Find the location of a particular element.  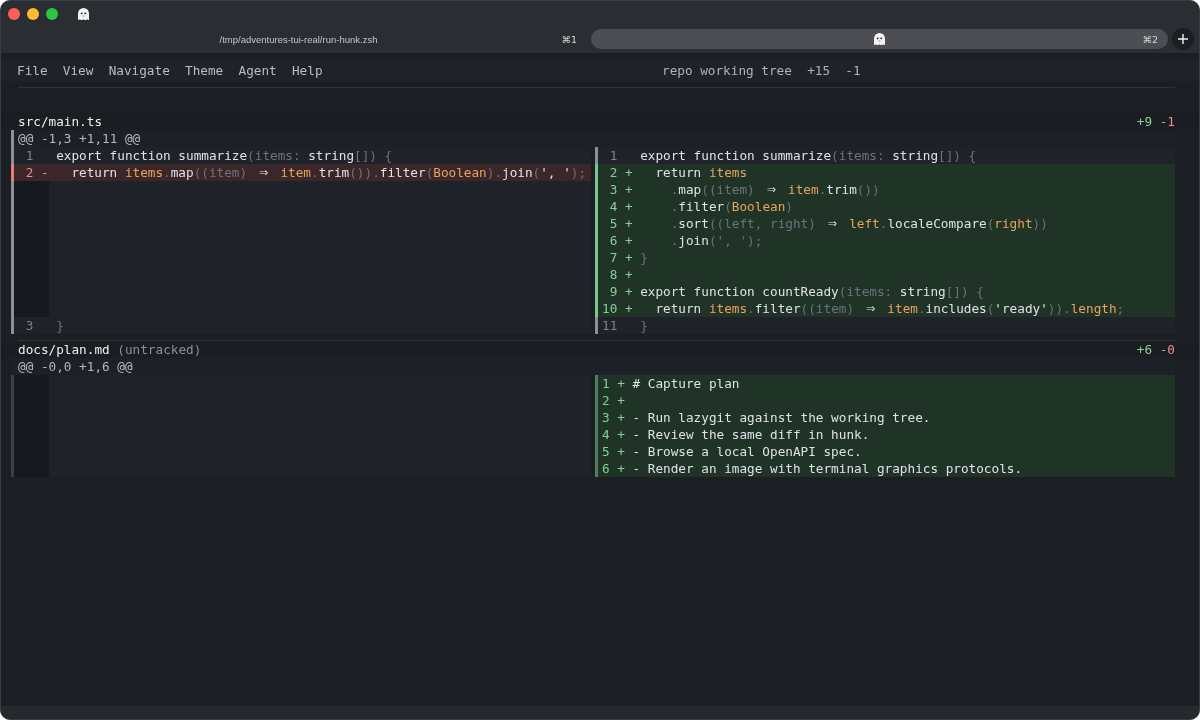

code-line: return items is located at coordinates (701, 172).